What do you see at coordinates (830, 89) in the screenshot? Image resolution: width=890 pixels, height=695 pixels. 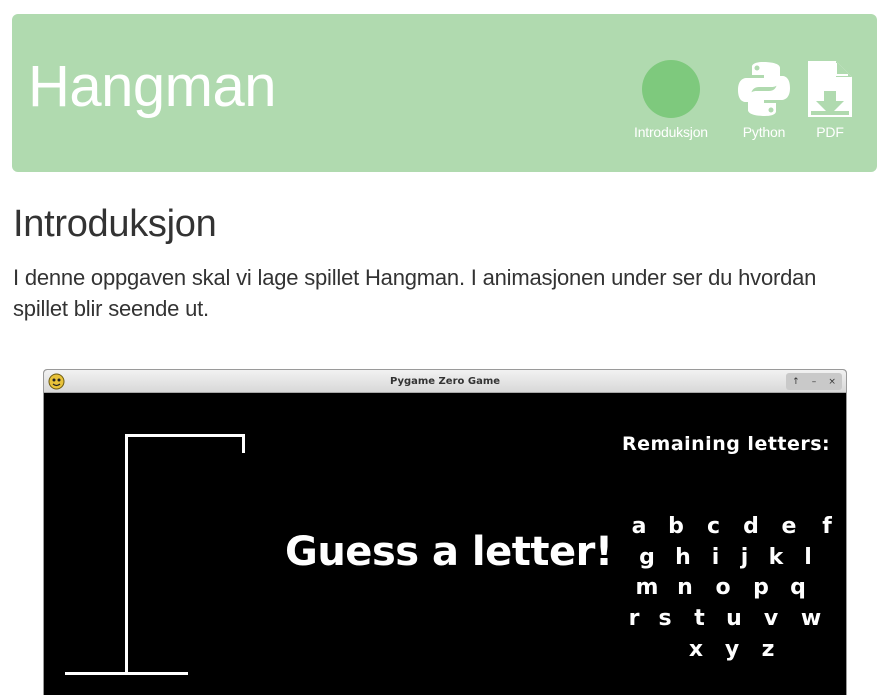 I see `pdf-download-icon` at bounding box center [830, 89].